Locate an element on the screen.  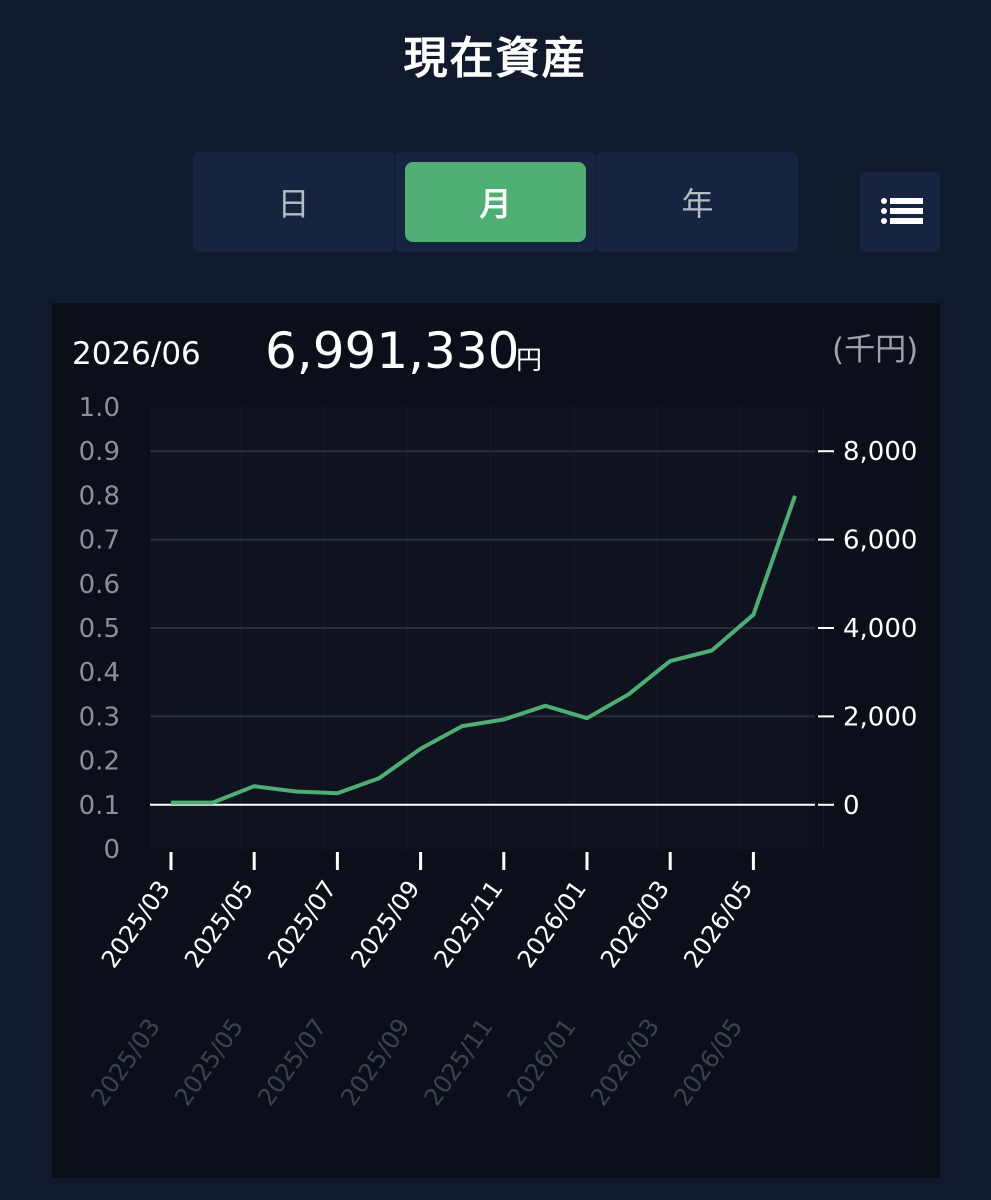
x-tick-label-ghost: 2025/07 is located at coordinates (292, 1062).